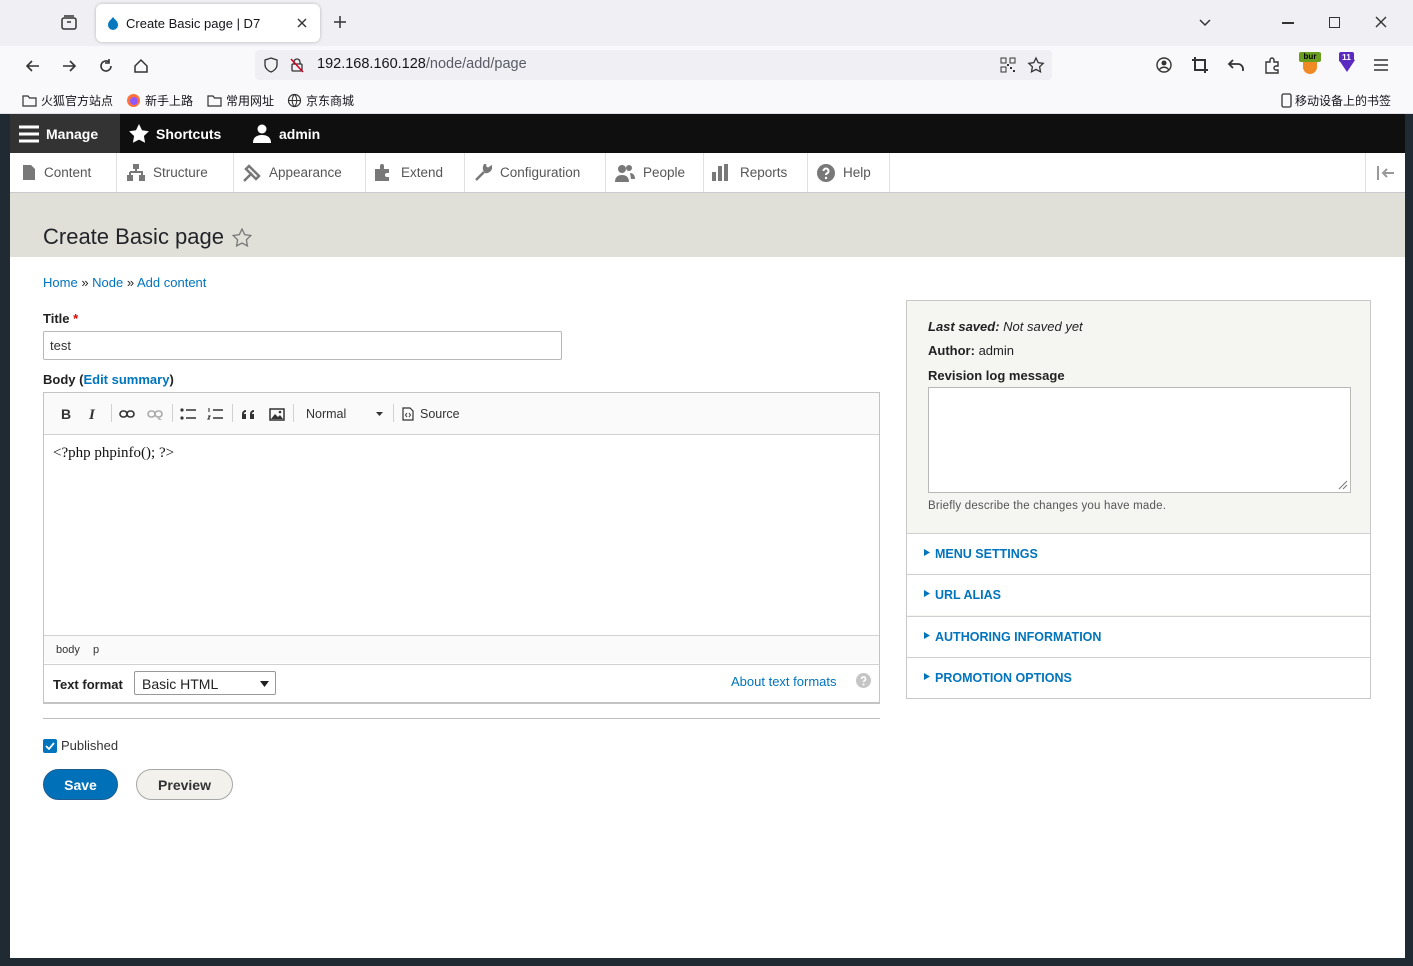 This screenshot has height=966, width=1413. I want to click on forward-icon, so click(69, 66).